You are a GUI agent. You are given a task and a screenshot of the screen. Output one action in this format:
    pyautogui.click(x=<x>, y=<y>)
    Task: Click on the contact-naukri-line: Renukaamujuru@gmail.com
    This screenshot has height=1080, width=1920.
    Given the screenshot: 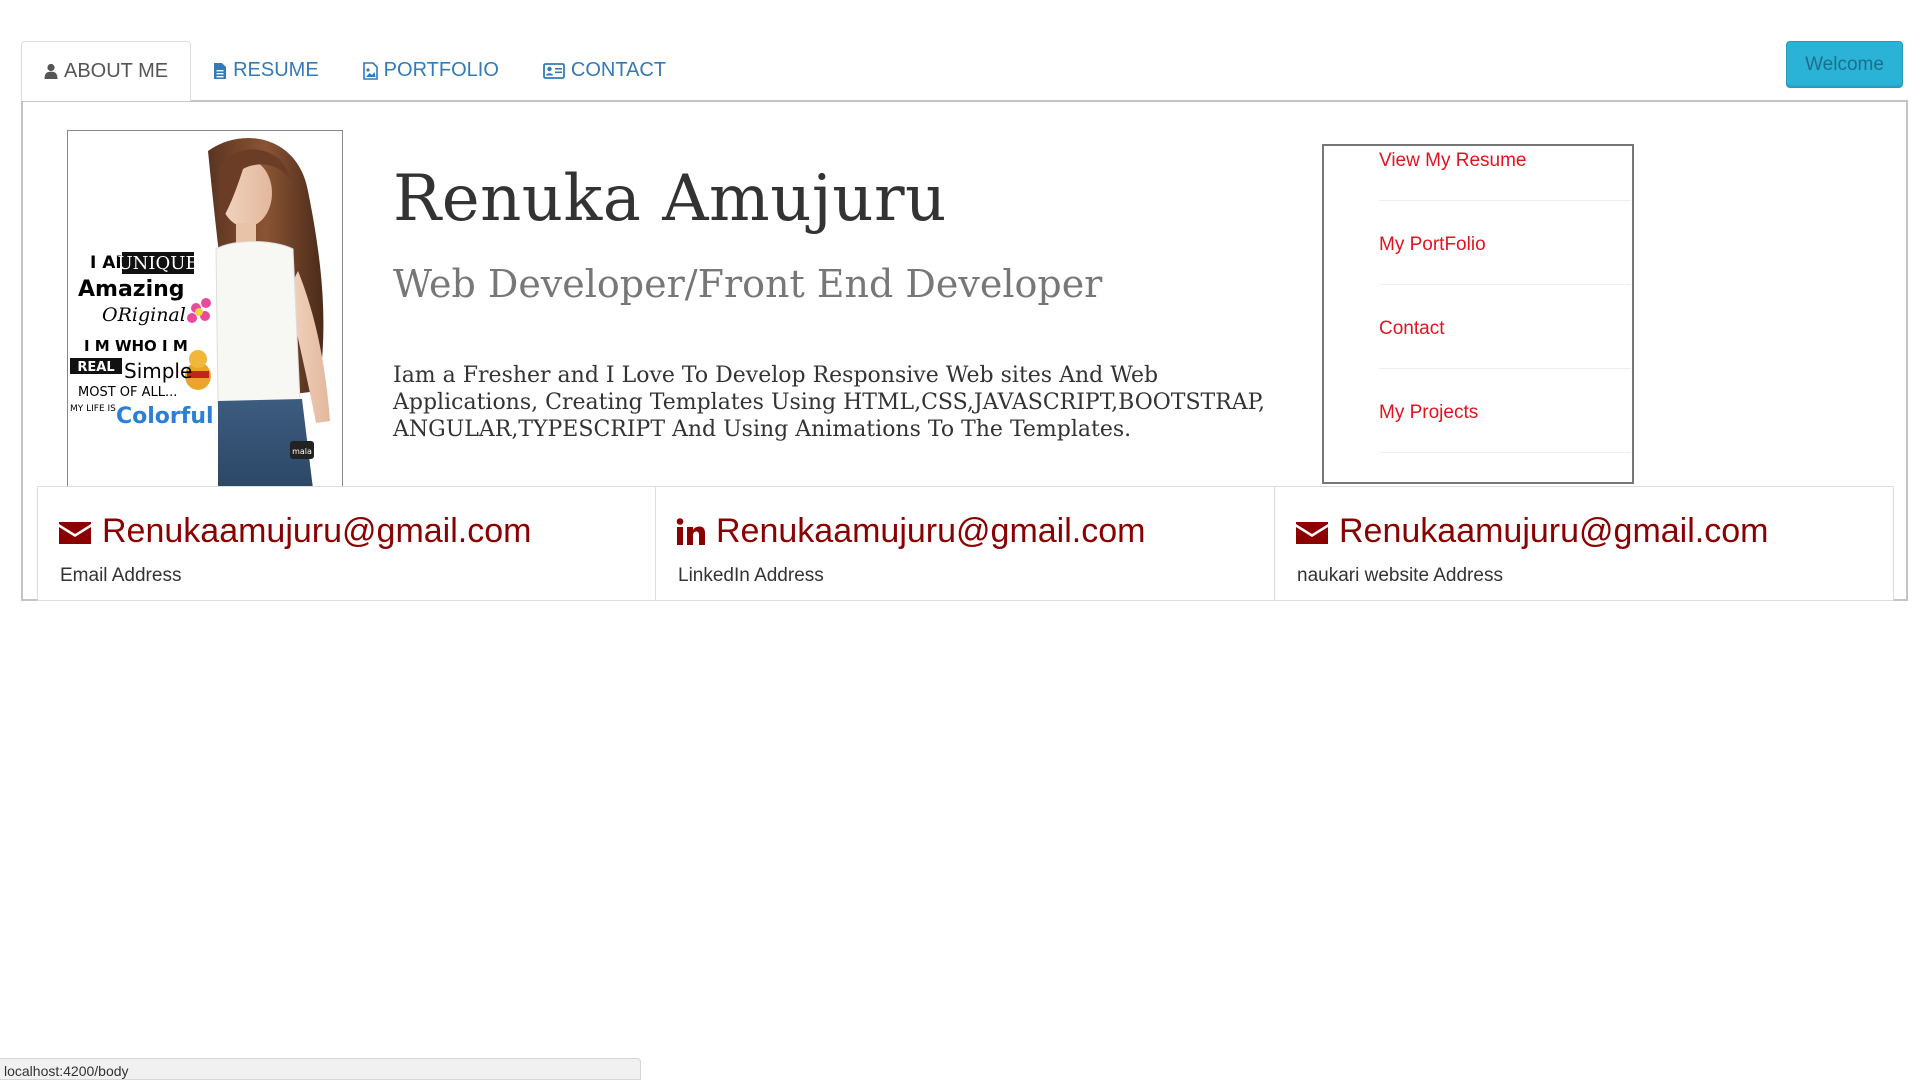 What is the action you would take?
    pyautogui.click(x=1531, y=531)
    